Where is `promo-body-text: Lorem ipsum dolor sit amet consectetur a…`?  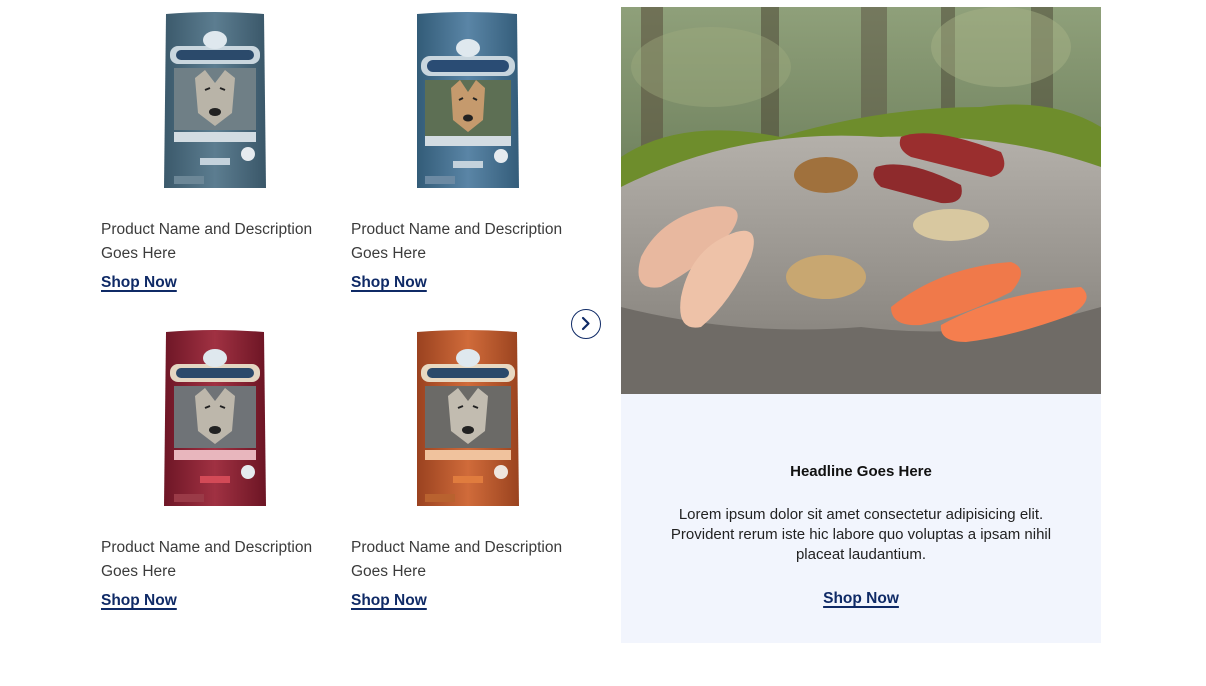 promo-body-text: Lorem ipsum dolor sit amet consectetur a… is located at coordinates (861, 534).